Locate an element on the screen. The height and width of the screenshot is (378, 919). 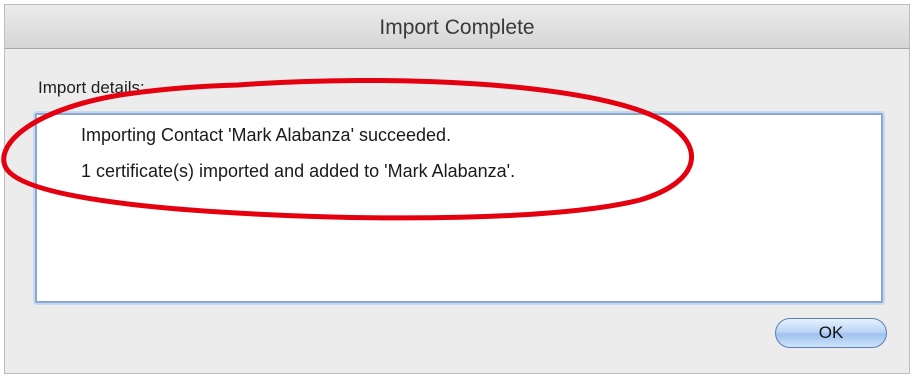
import-details-label: Import details: is located at coordinates (91, 87).